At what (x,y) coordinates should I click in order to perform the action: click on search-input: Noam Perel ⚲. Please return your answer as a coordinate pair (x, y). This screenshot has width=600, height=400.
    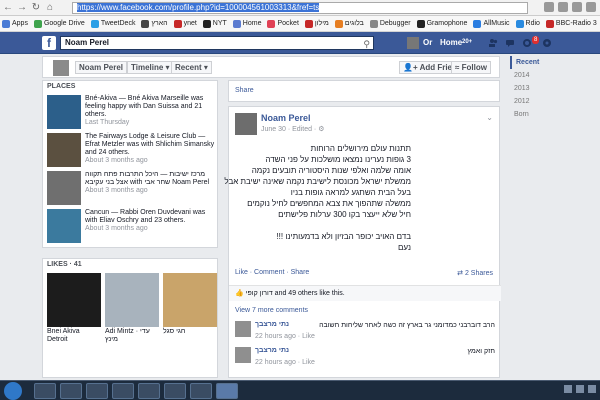
    Looking at the image, I should click on (217, 43).